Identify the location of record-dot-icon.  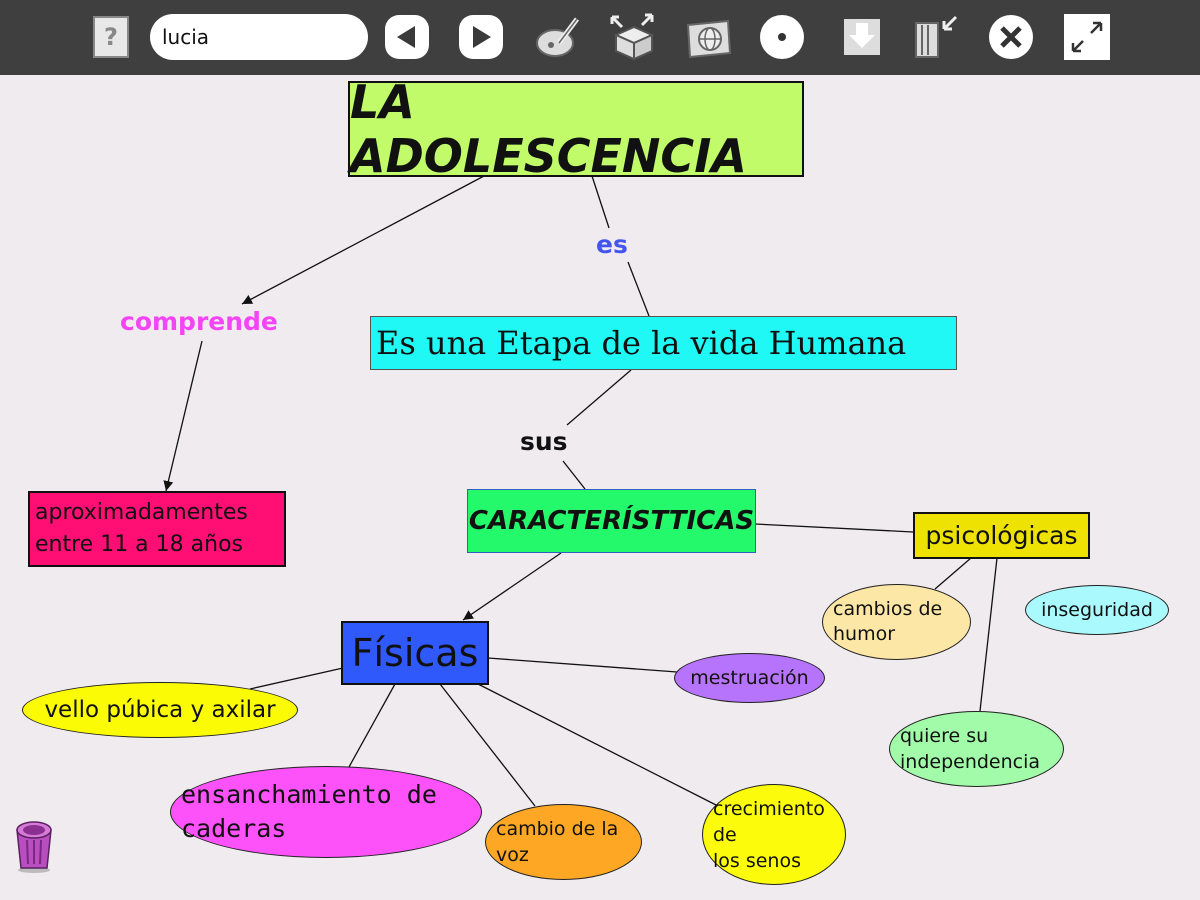
(782, 37).